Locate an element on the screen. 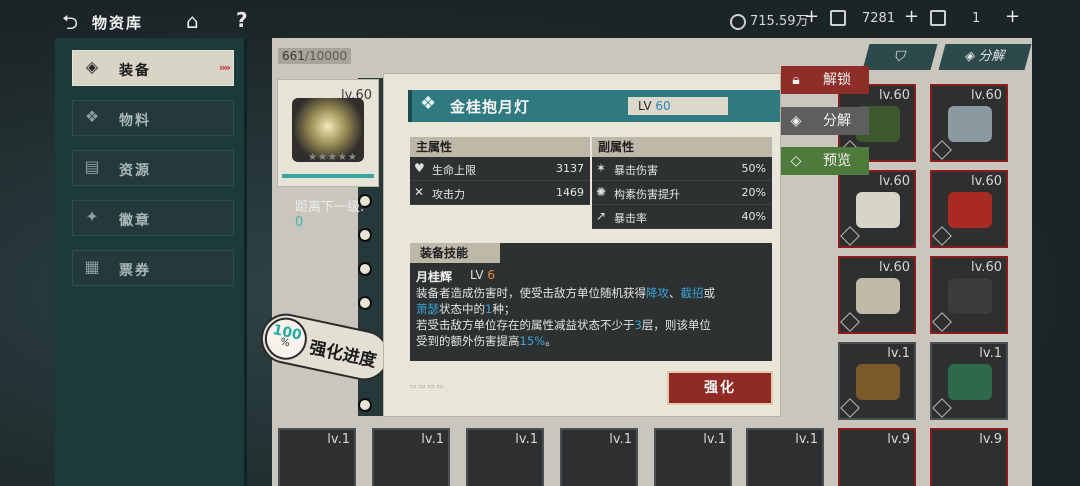  unlock-button: 🔒︎ 解锁 is located at coordinates (825, 80).